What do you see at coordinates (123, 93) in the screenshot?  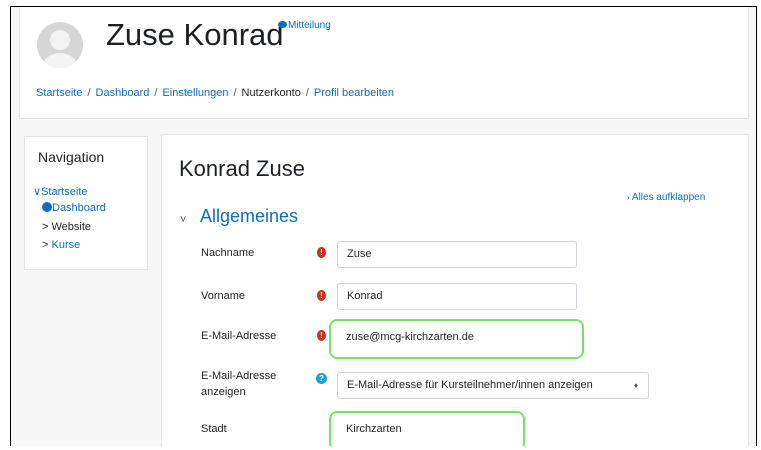 I see `breadcrumb-dashboard: Dashboard` at bounding box center [123, 93].